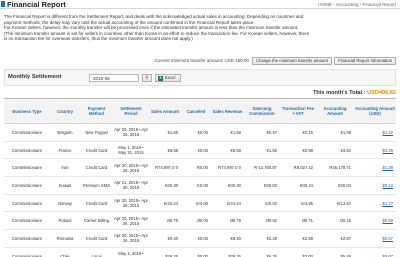 The width and height of the screenshot is (400, 257). Describe the element at coordinates (335, 111) in the screenshot. I see `column-header: Accounting Amount` at that location.